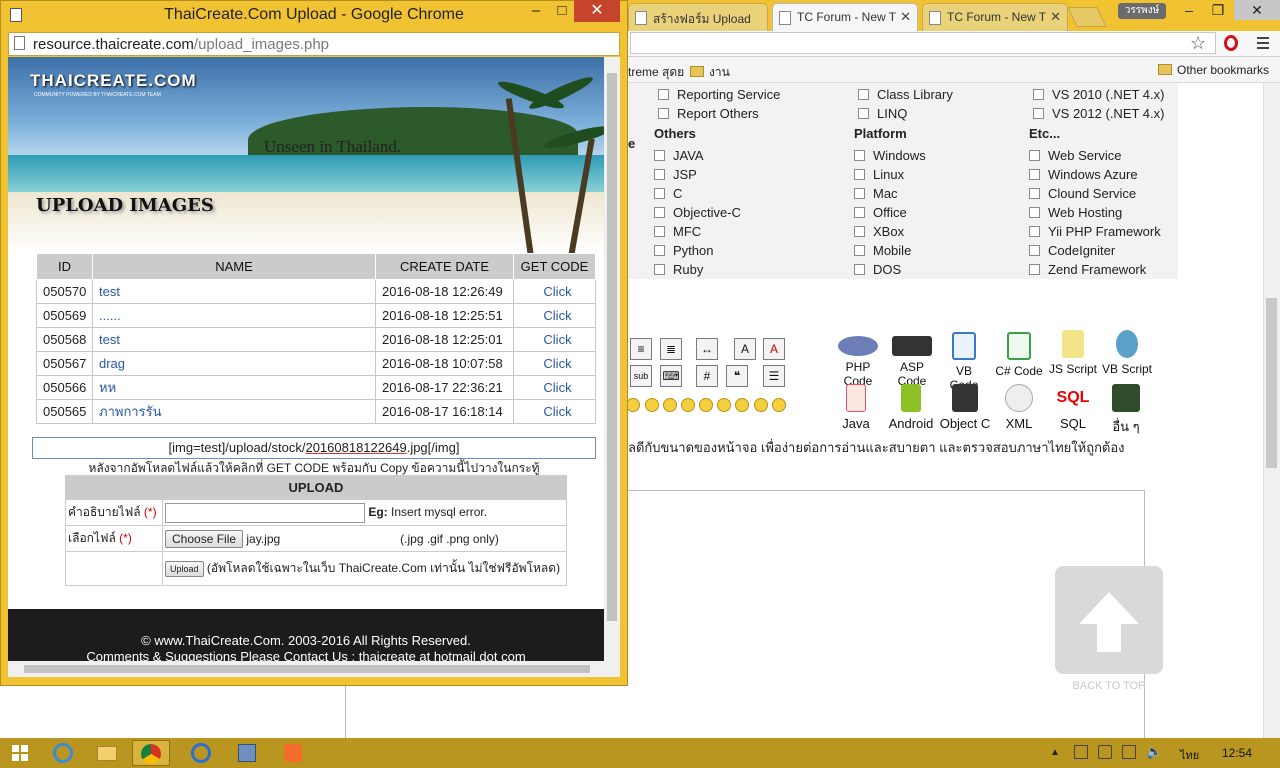 The height and width of the screenshot is (768, 1280). Describe the element at coordinates (858, 360) in the screenshot. I see `php-code-button: PHP Code` at that location.